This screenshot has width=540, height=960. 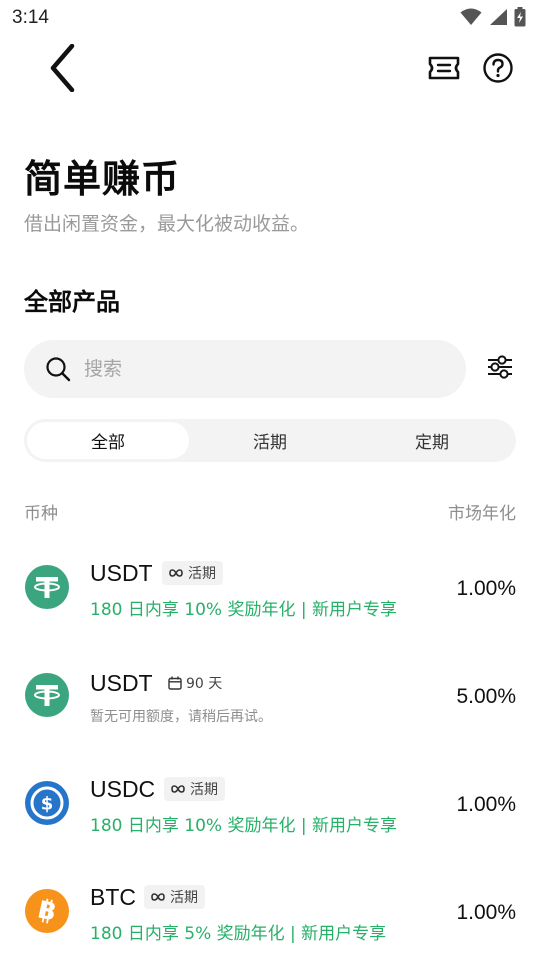 What do you see at coordinates (204, 684) in the screenshot?
I see `term-tag-label: 90 天` at bounding box center [204, 684].